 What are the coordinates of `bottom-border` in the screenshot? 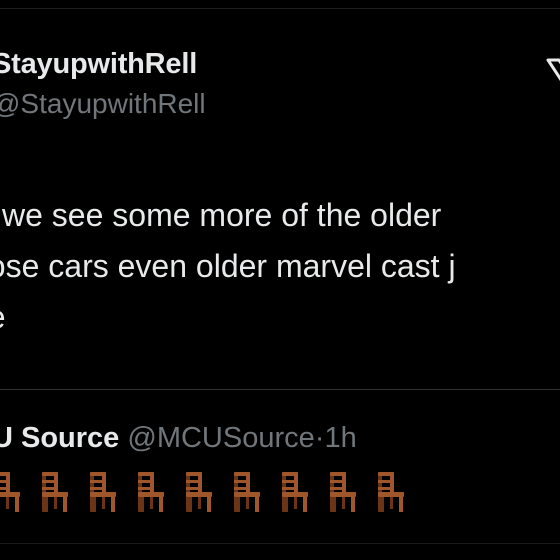 It's located at (280, 543).